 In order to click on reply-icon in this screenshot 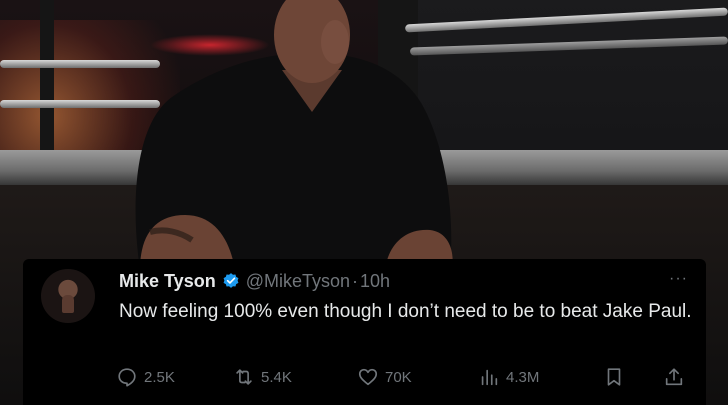, I will do `click(127, 377)`.